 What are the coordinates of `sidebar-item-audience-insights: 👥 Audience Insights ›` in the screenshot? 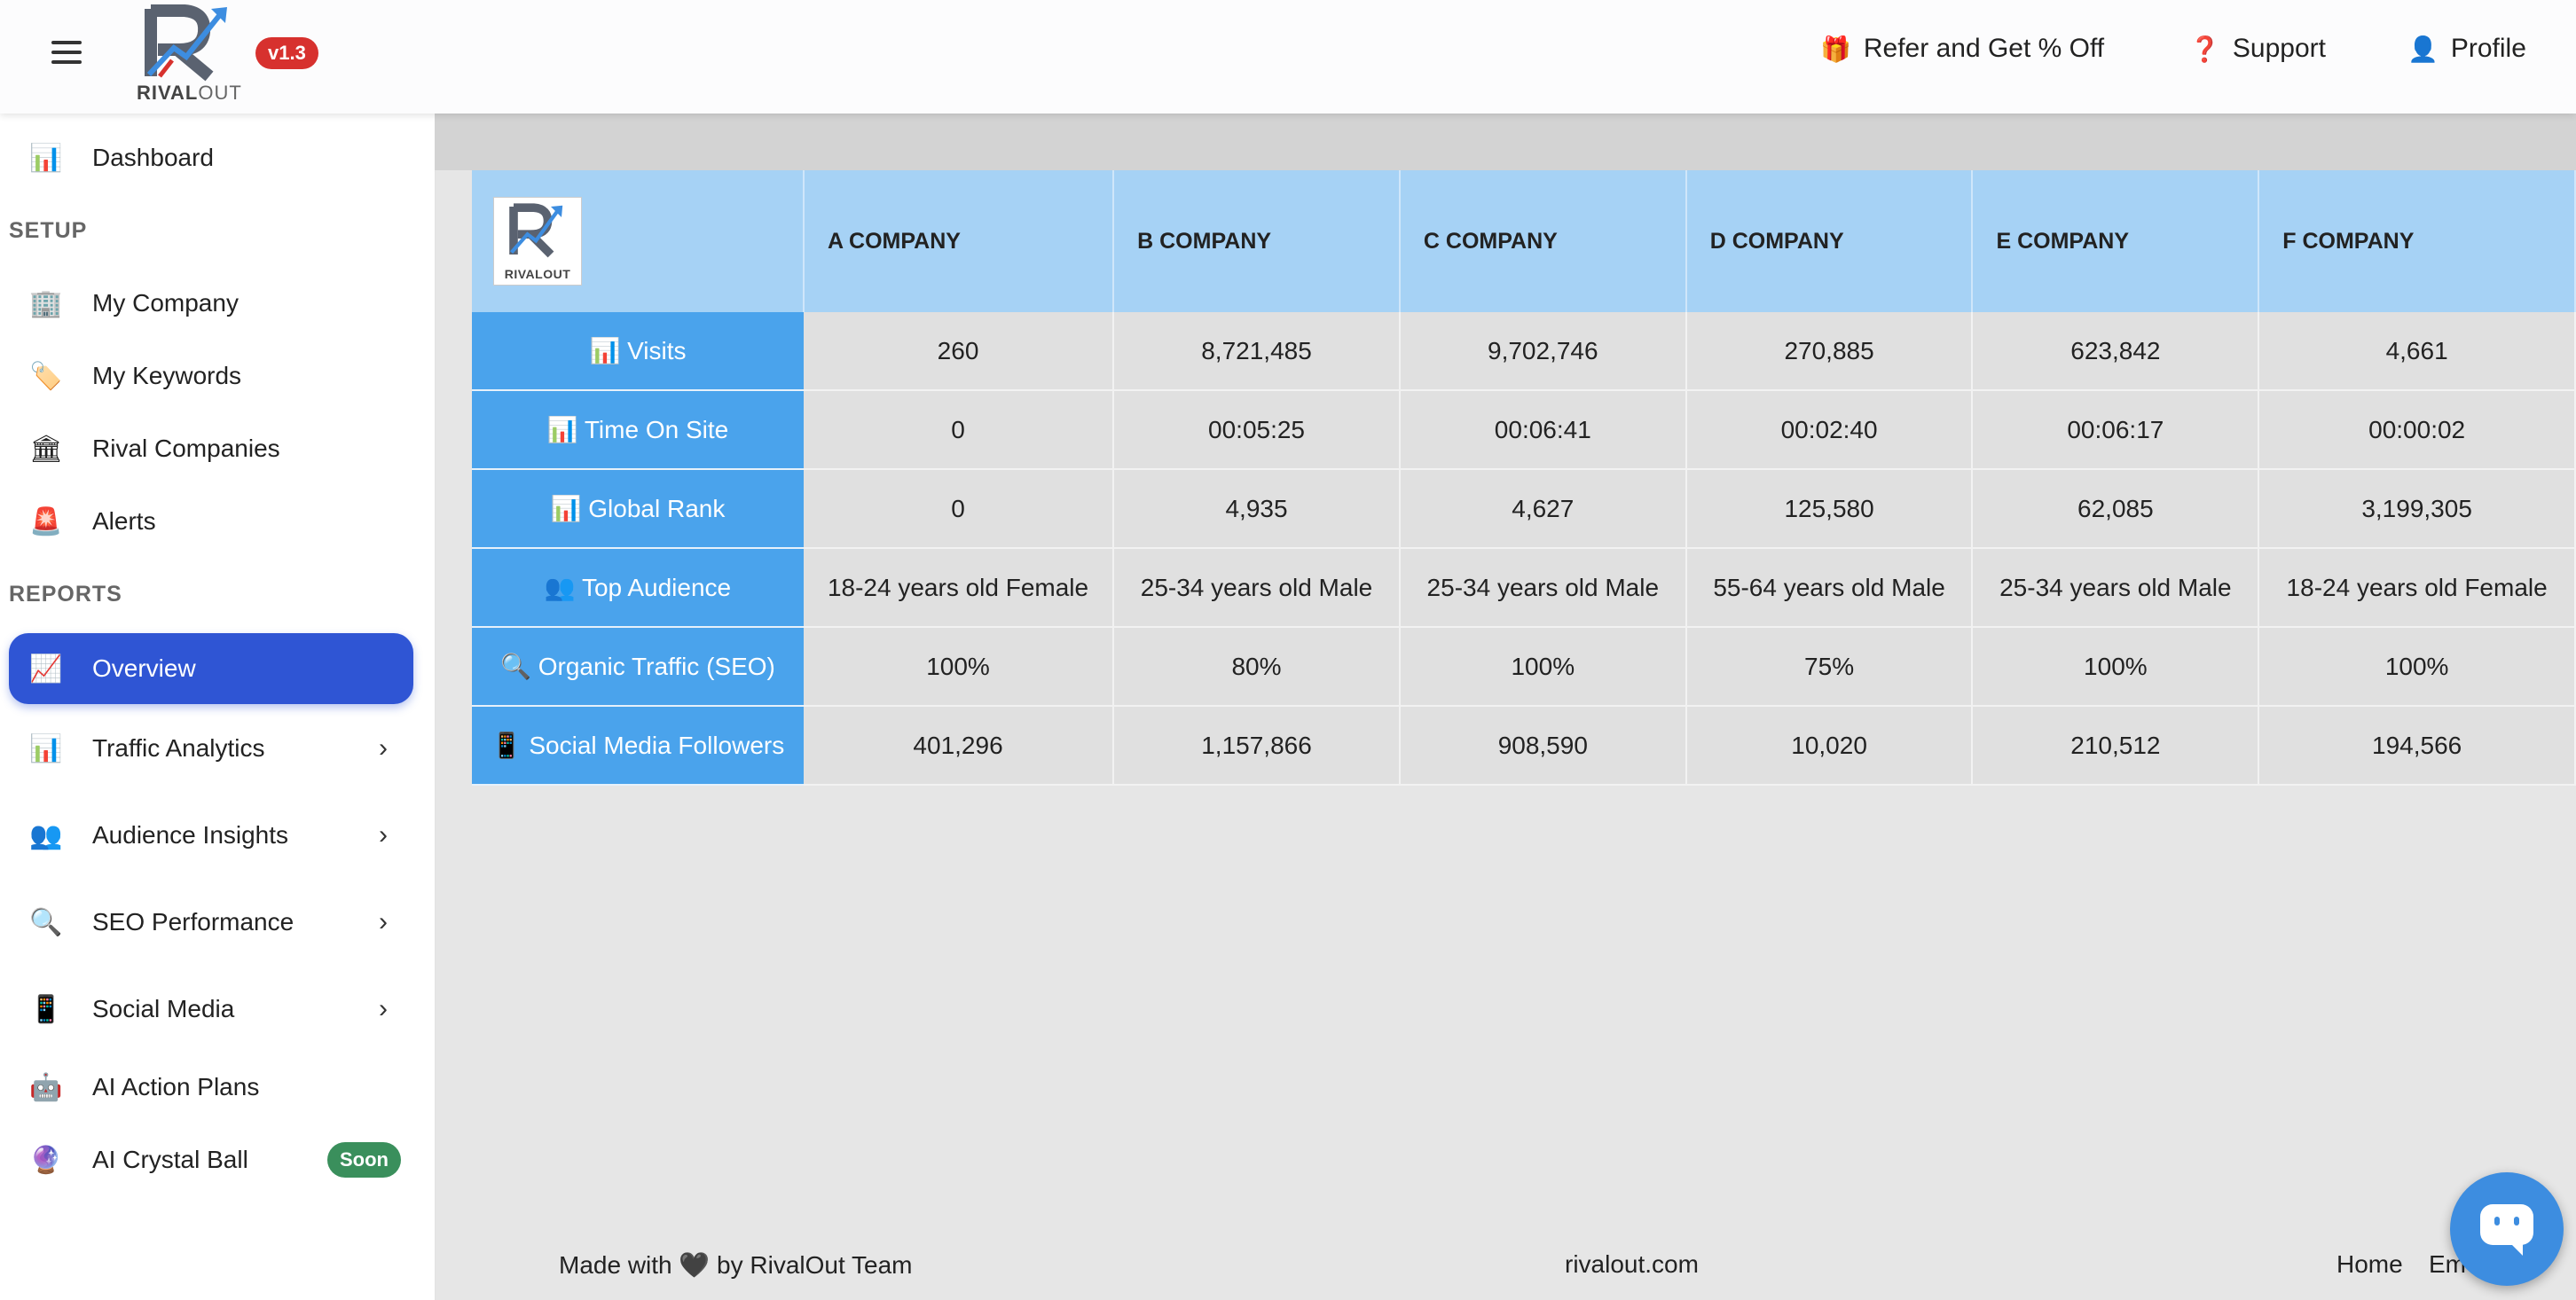 It's located at (211, 835).